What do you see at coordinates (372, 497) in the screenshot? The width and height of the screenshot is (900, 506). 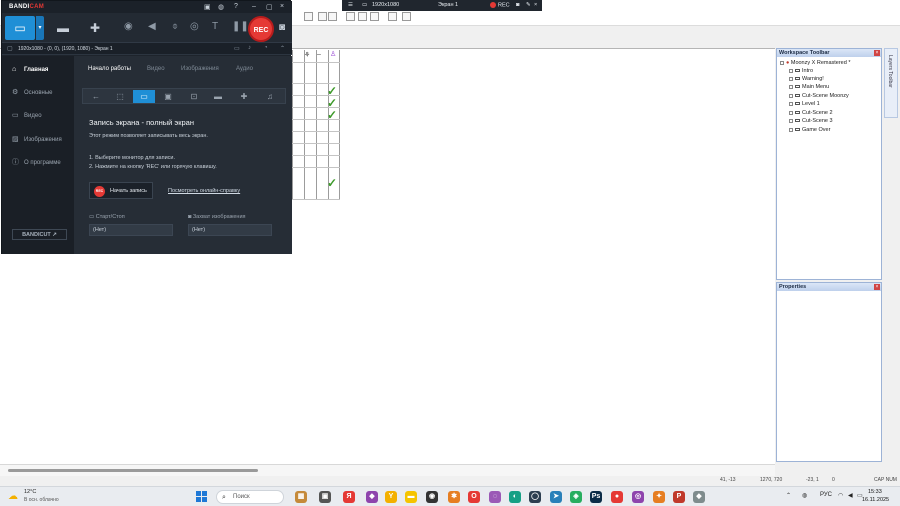 I see `app-icon: ◆` at bounding box center [372, 497].